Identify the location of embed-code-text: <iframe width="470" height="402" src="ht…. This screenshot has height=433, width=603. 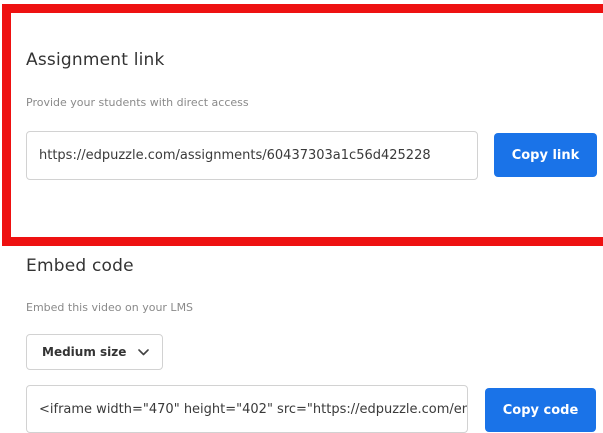
(253, 409).